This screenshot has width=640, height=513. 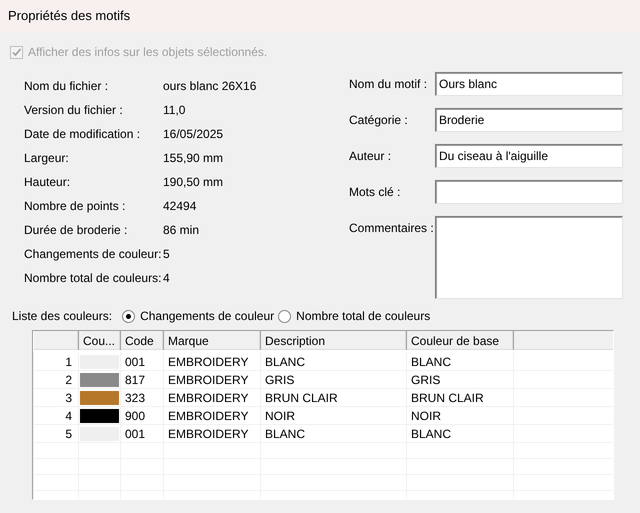 What do you see at coordinates (529, 192) in the screenshot?
I see `text-field` at bounding box center [529, 192].